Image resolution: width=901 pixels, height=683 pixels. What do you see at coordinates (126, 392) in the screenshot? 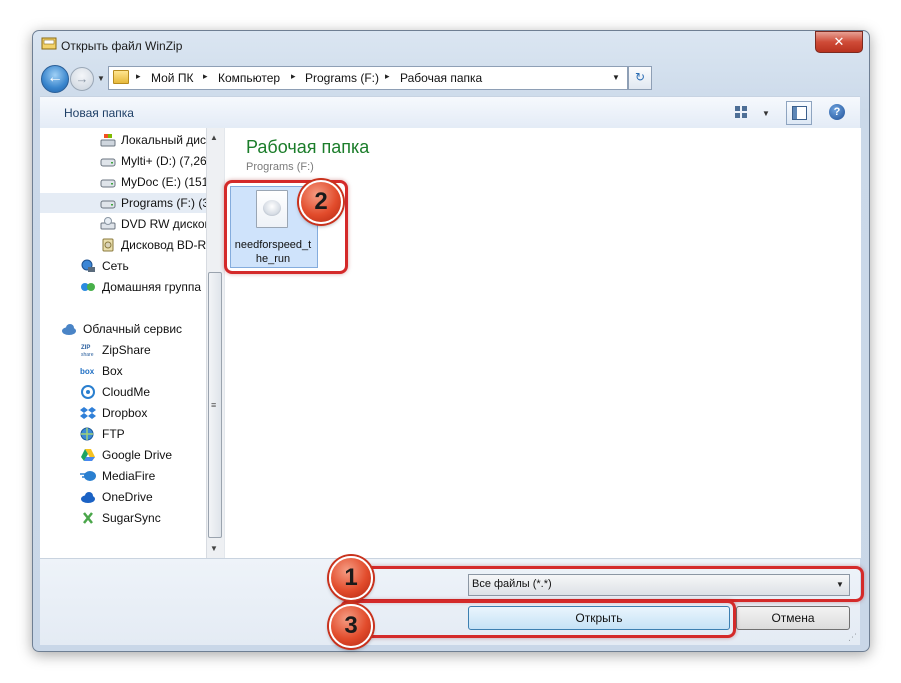
I see `sidebar-item-label: CloudMe` at bounding box center [126, 392].